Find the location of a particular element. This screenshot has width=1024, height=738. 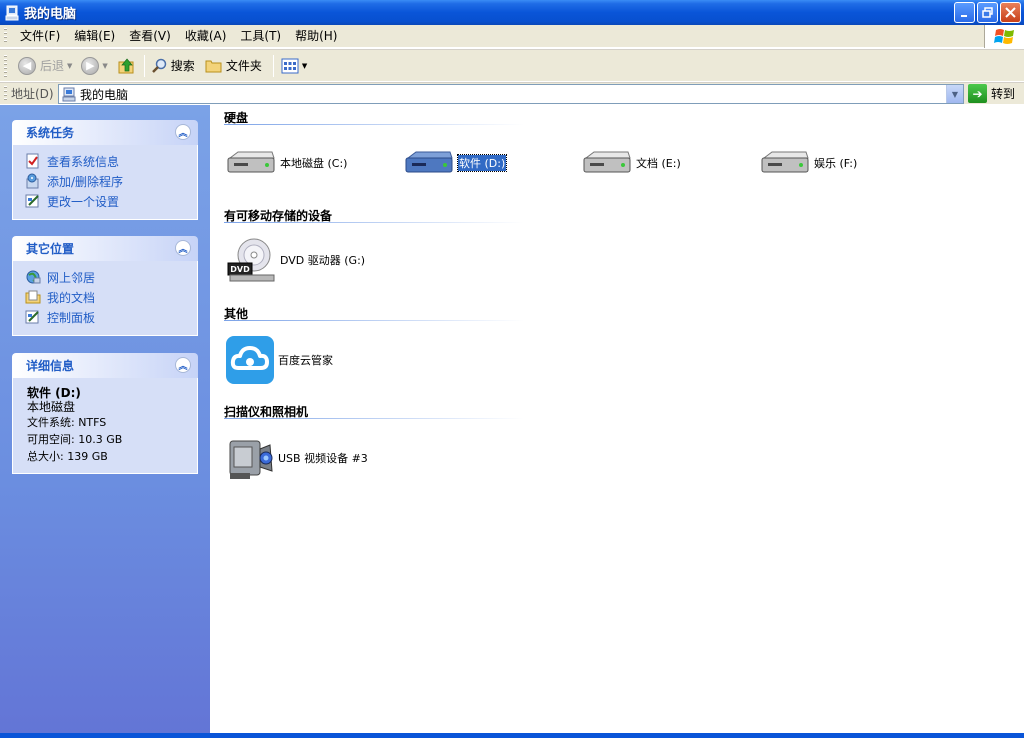

toolbar-separator is located at coordinates (144, 65).